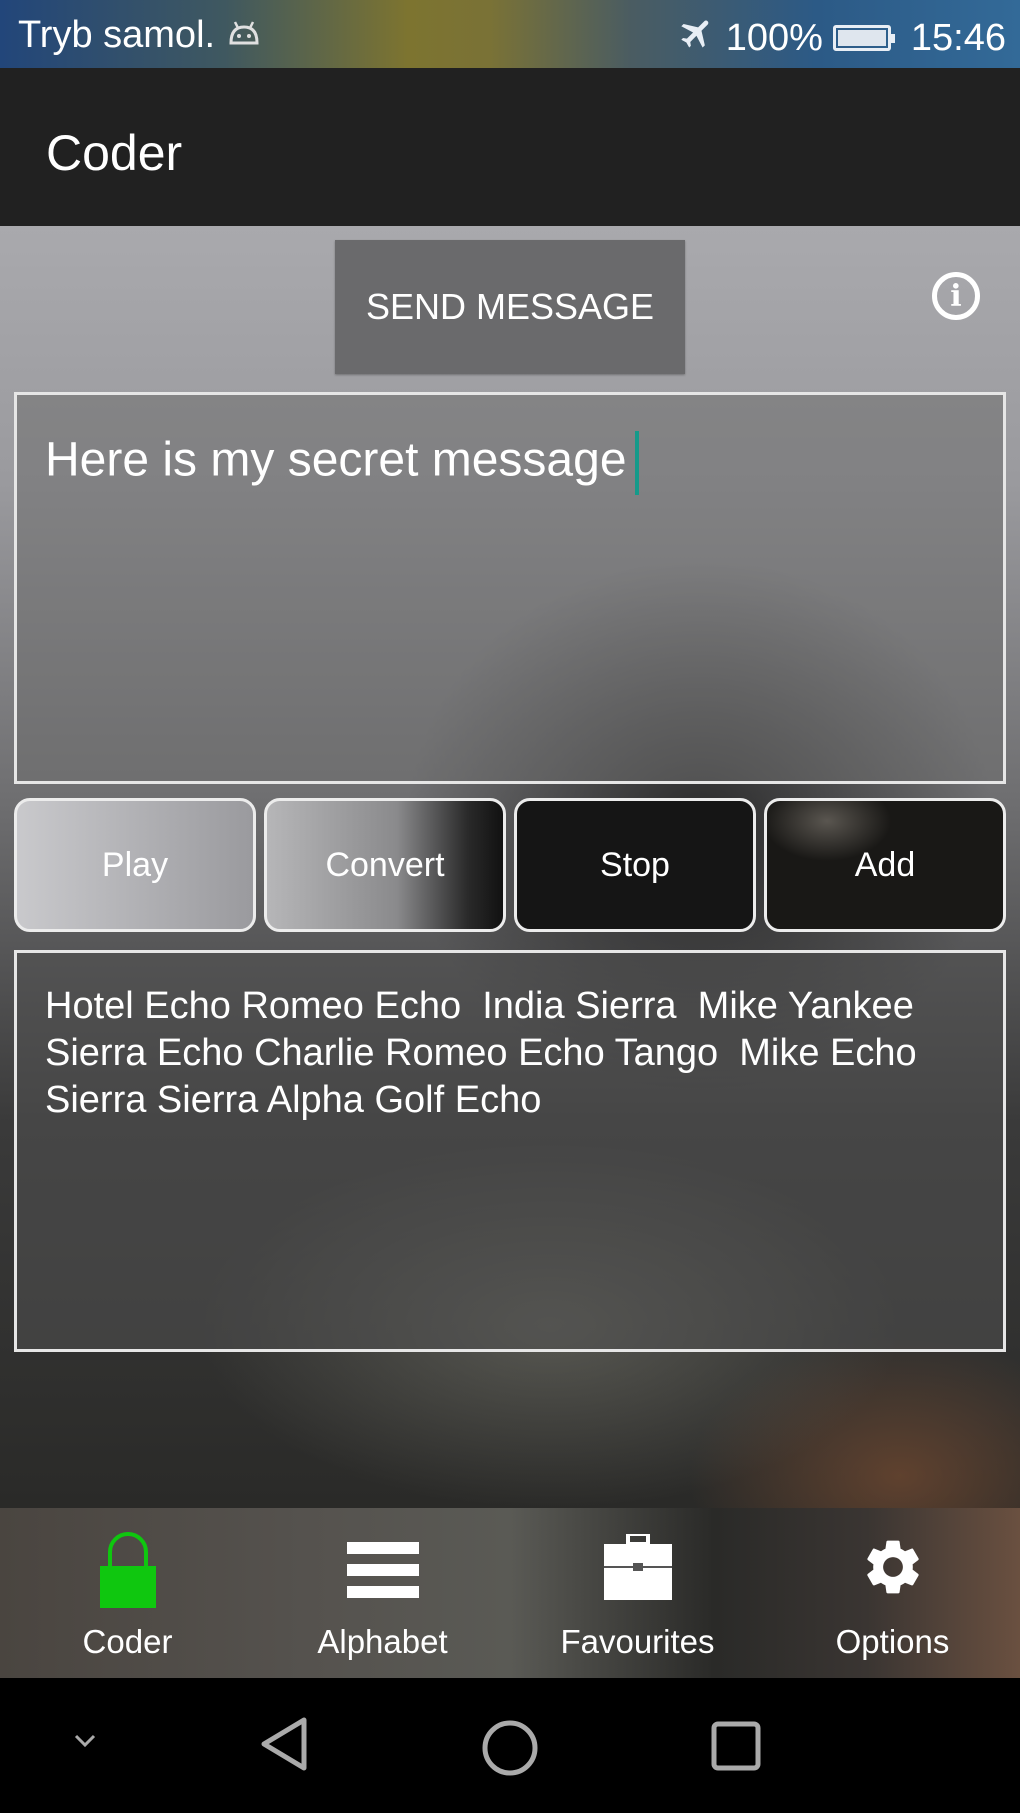  What do you see at coordinates (893, 1569) in the screenshot?
I see `gear-icon` at bounding box center [893, 1569].